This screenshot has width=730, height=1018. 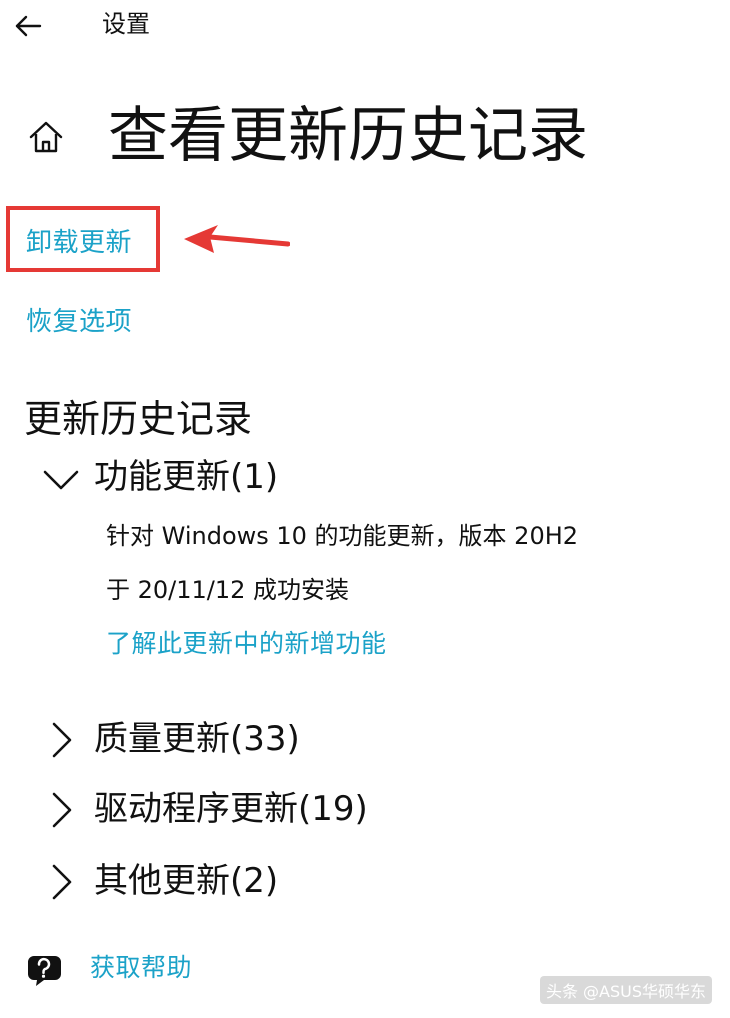 I want to click on back-arrow-icon, so click(x=28, y=26).